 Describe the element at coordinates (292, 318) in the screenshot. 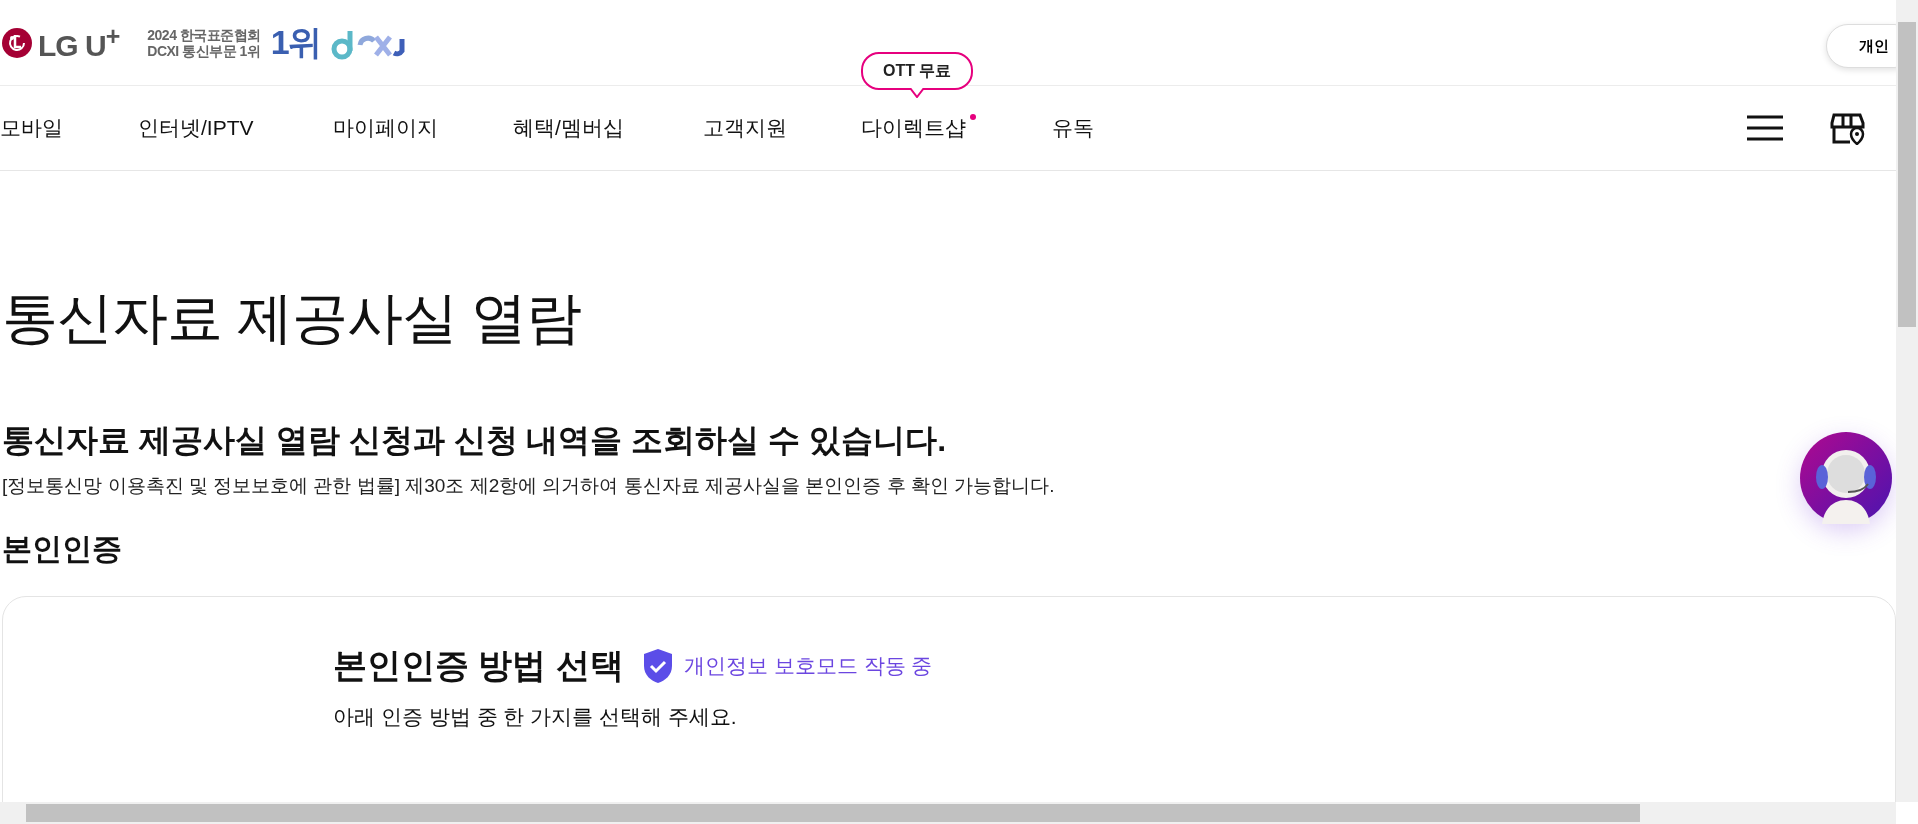

I see `page-title: 통신자료 제공사실 열람` at that location.